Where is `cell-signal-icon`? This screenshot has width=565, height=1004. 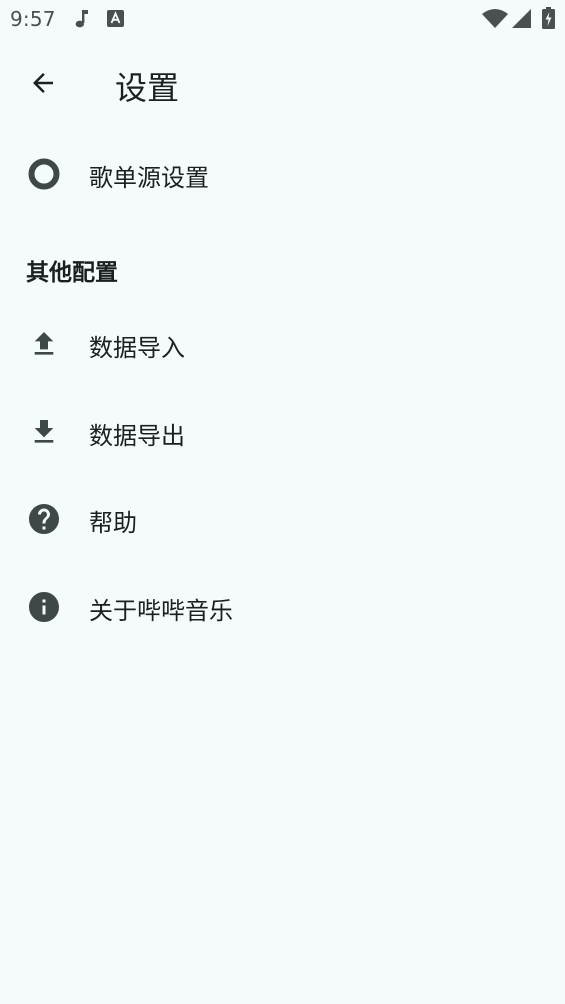 cell-signal-icon is located at coordinates (521, 18).